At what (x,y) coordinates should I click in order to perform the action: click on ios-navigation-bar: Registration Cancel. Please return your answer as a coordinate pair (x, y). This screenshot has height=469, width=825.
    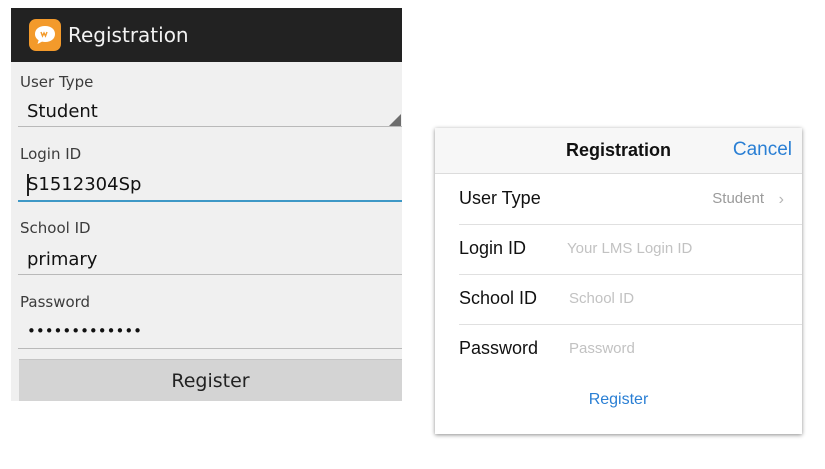
    Looking at the image, I should click on (618, 151).